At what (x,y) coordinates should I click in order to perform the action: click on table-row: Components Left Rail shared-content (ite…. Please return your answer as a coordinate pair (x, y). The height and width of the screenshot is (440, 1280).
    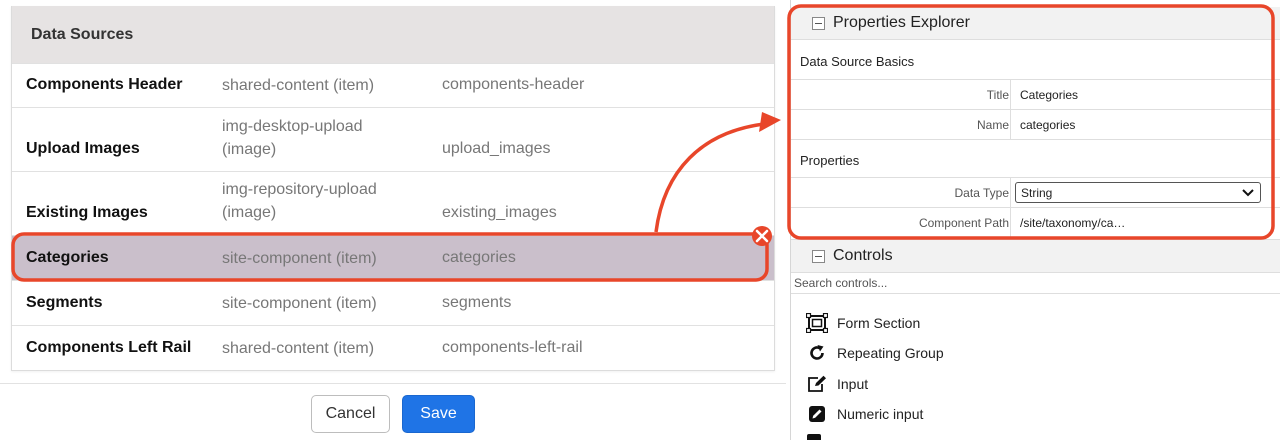
    Looking at the image, I should click on (393, 348).